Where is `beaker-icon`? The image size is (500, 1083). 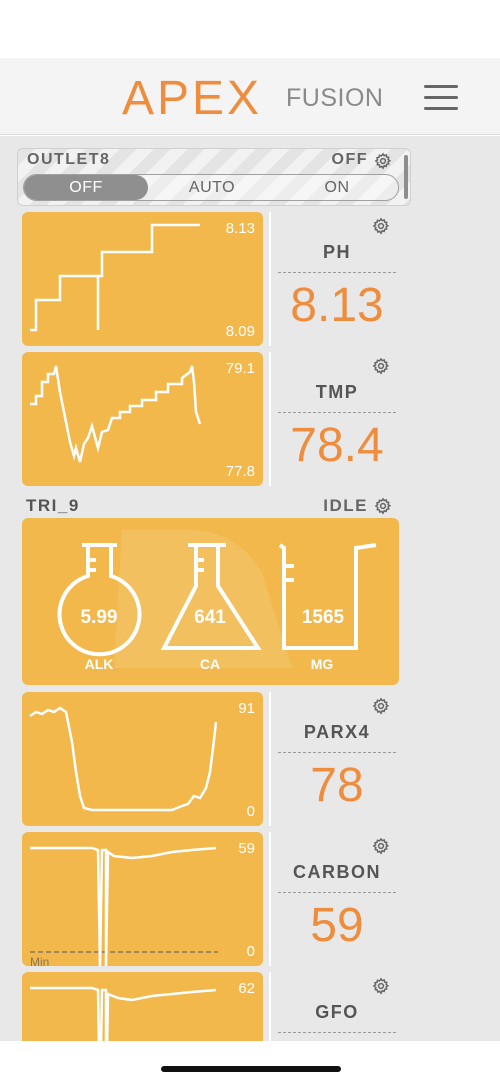
beaker-icon is located at coordinates (327, 596).